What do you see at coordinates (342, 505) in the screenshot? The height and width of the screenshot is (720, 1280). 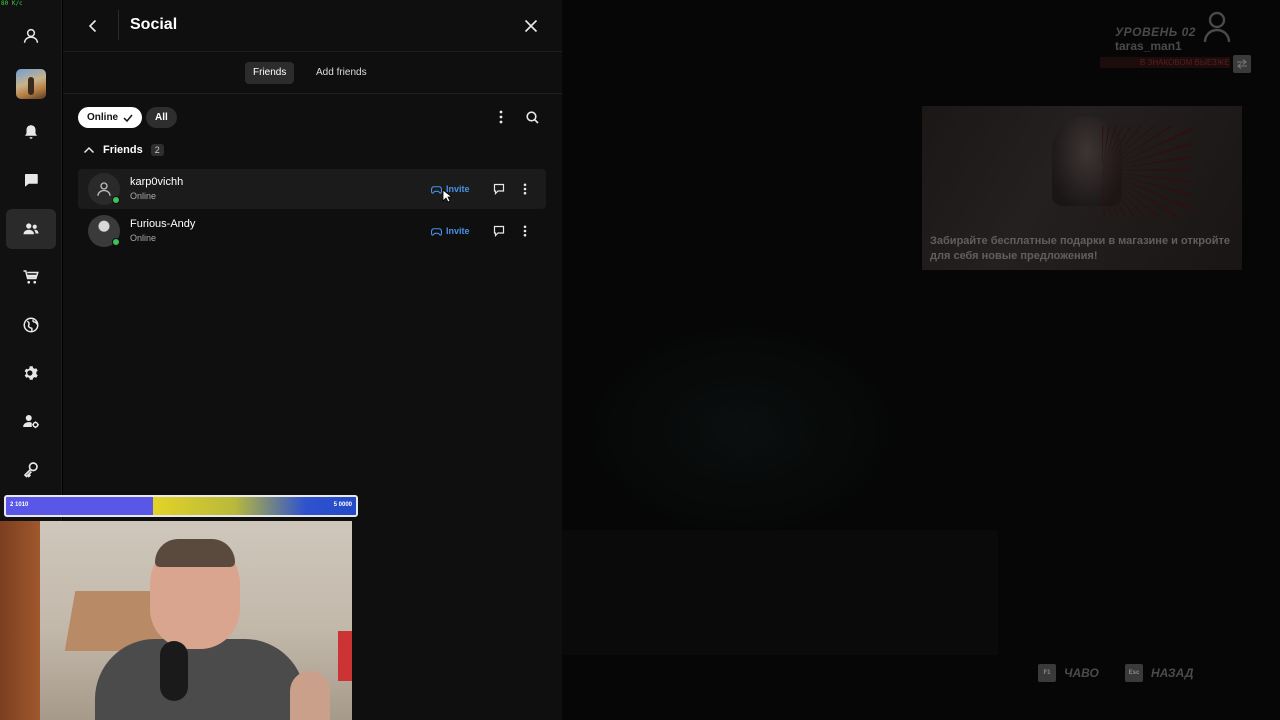 I see `donation-target: 5 0000` at bounding box center [342, 505].